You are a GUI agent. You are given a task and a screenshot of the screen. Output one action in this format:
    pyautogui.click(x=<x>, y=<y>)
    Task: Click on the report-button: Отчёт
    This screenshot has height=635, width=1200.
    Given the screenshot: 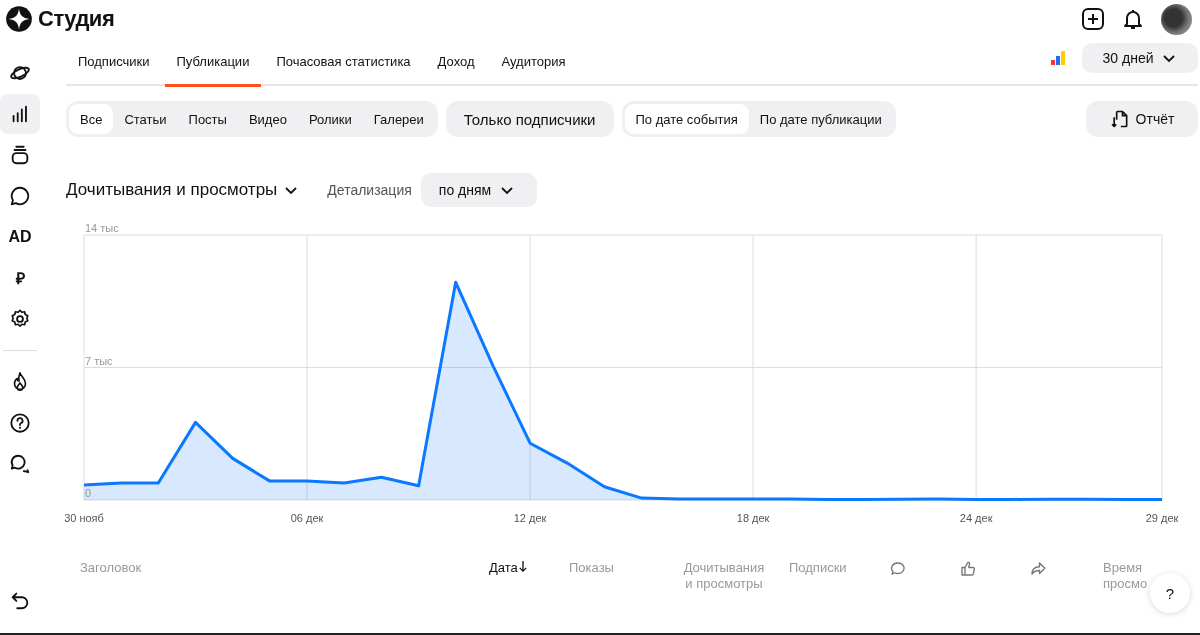 What is the action you would take?
    pyautogui.click(x=1142, y=119)
    